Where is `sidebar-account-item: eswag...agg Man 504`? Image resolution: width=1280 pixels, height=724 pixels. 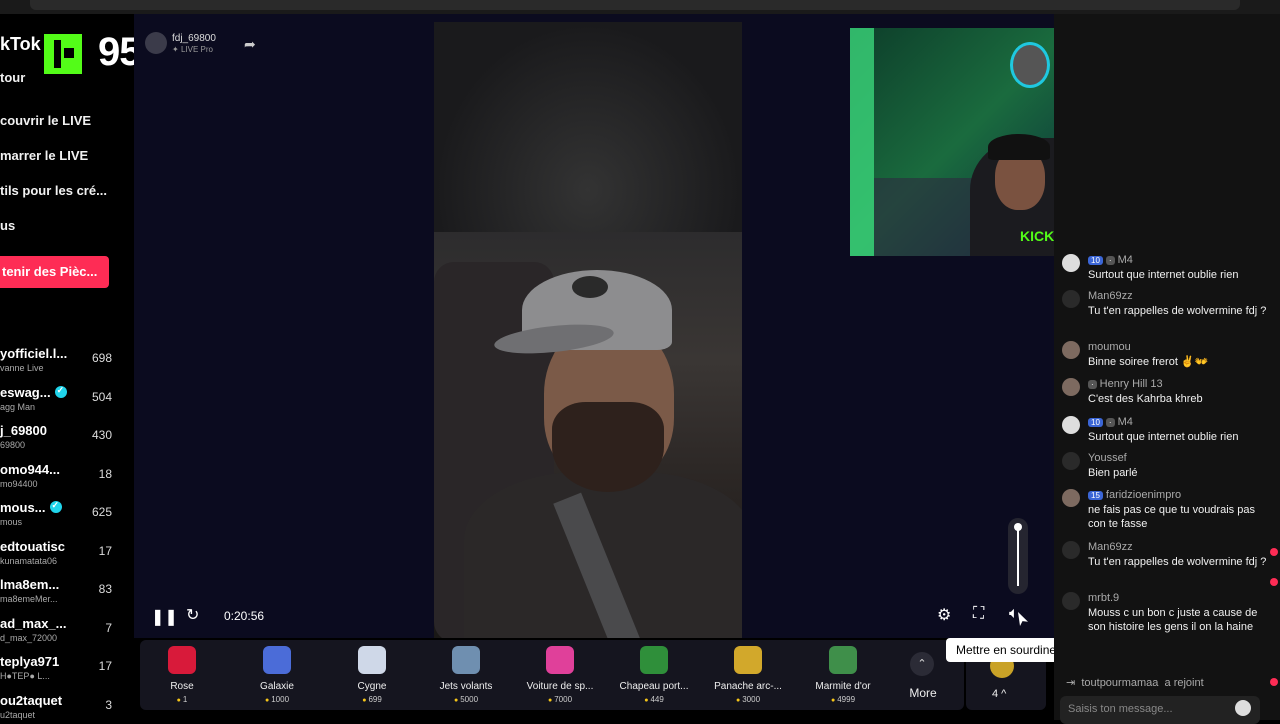
sidebar-account-item: eswag...agg Man 504 is located at coordinates (56, 403).